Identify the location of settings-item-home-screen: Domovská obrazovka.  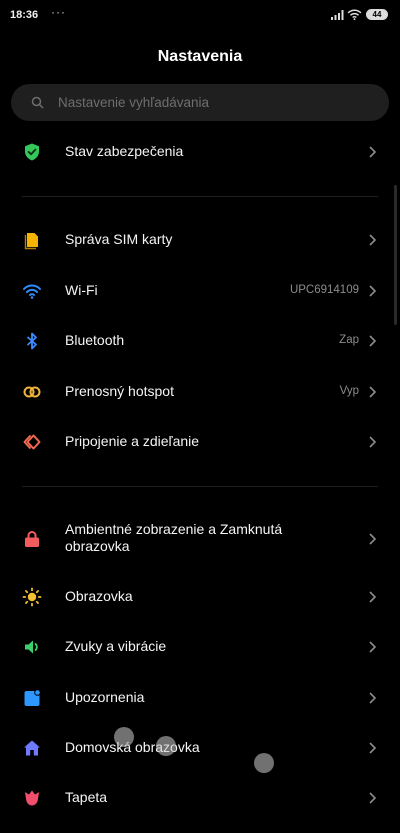
(200, 748).